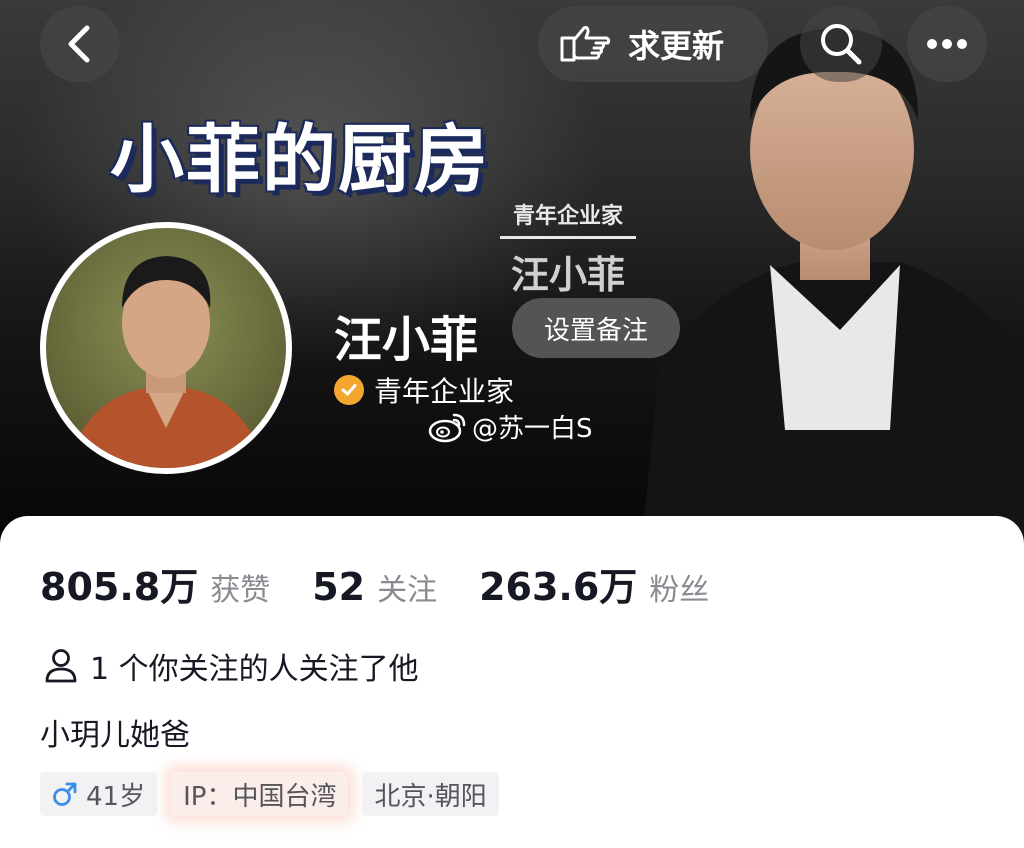  I want to click on profile-bio: 小玥儿她爸, so click(115, 735).